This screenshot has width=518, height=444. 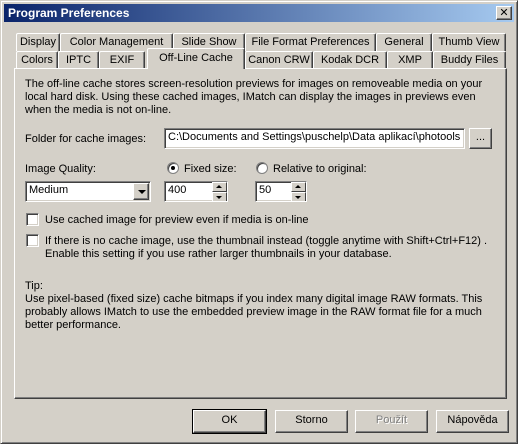 I want to click on tab-label: Canon CRW, so click(x=279, y=60).